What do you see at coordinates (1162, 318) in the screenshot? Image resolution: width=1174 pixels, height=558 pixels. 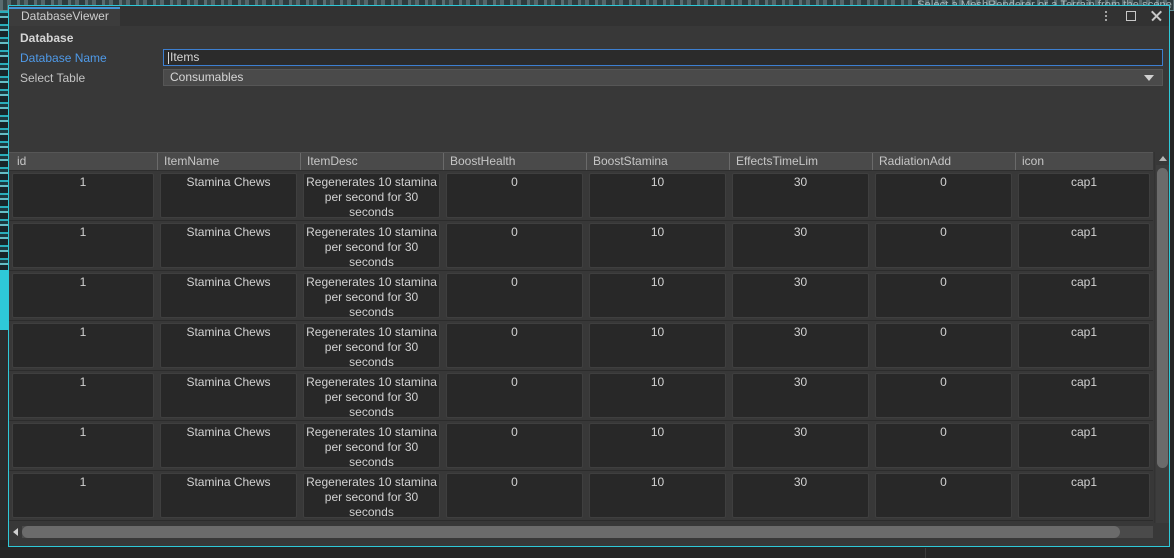 I see `vertical-scroll-thumb` at bounding box center [1162, 318].